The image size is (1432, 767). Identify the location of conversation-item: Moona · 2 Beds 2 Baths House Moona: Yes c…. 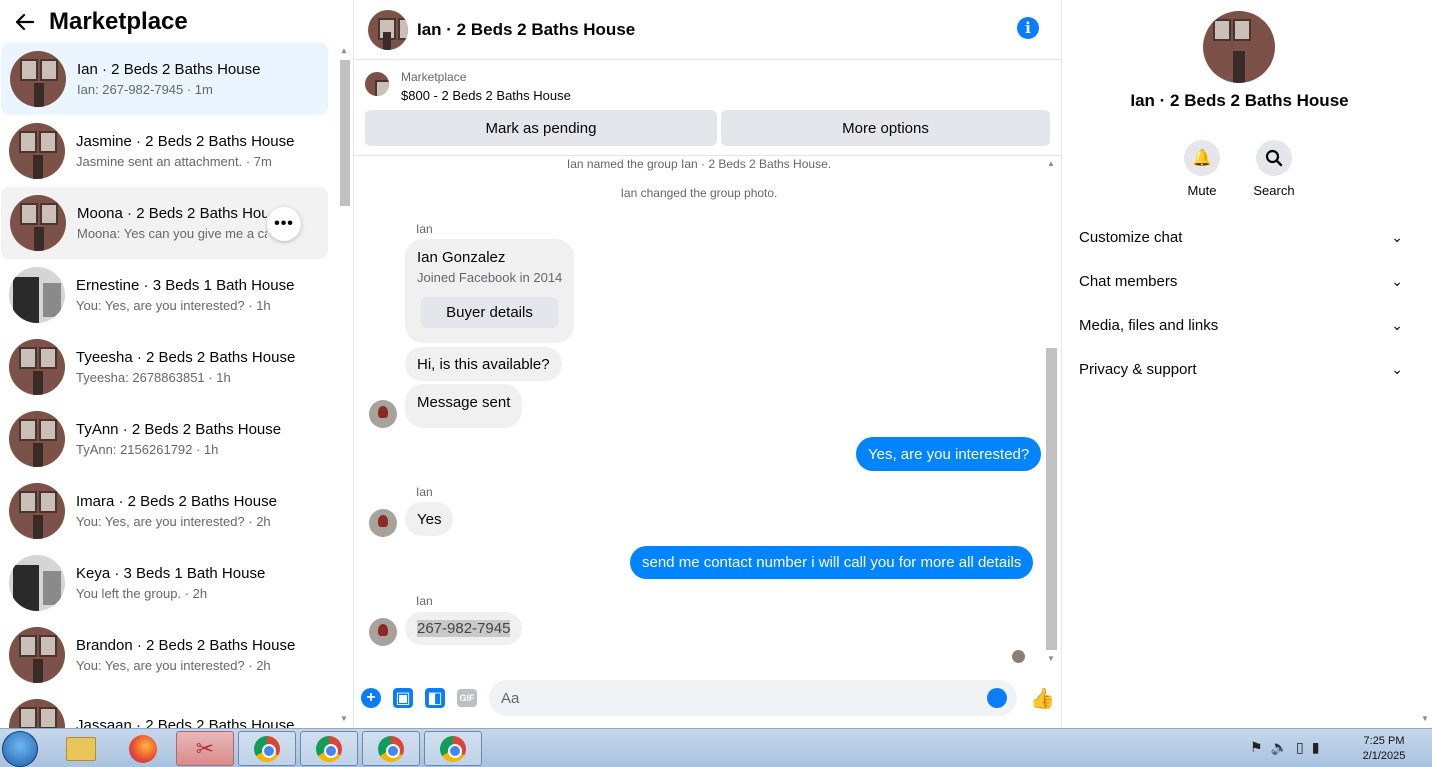
(164, 223).